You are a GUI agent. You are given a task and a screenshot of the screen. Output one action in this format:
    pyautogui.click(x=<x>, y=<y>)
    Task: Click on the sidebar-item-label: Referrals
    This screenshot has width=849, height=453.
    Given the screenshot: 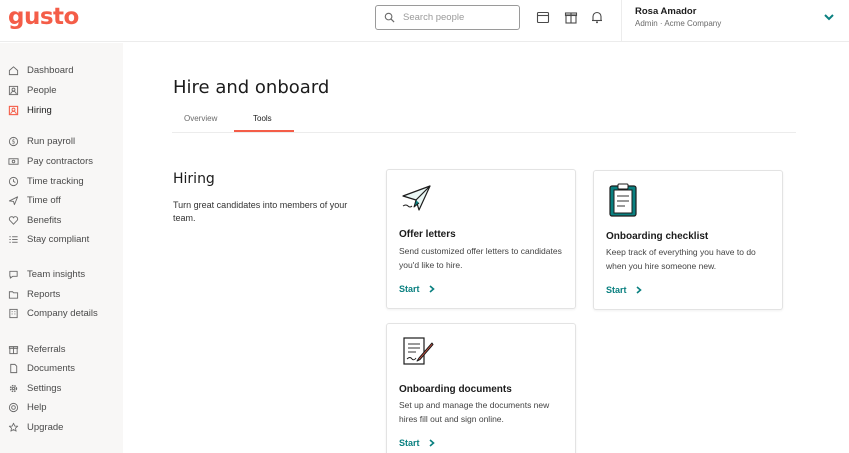 What is the action you would take?
    pyautogui.click(x=46, y=349)
    